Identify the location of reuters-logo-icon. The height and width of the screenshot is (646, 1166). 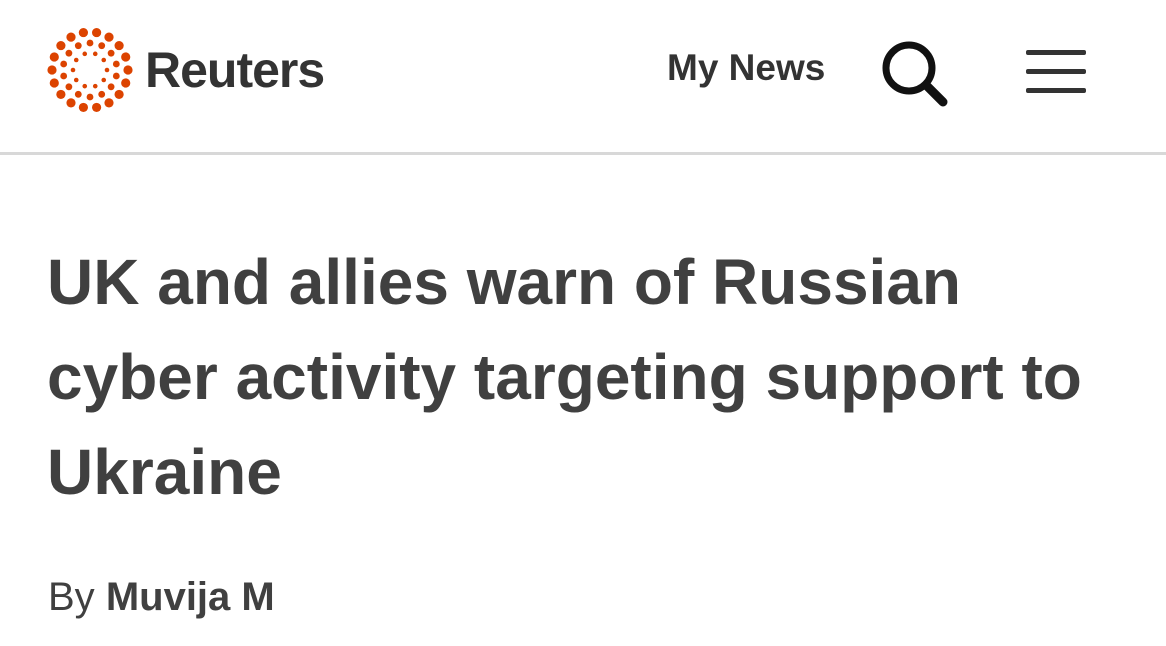
(90, 70).